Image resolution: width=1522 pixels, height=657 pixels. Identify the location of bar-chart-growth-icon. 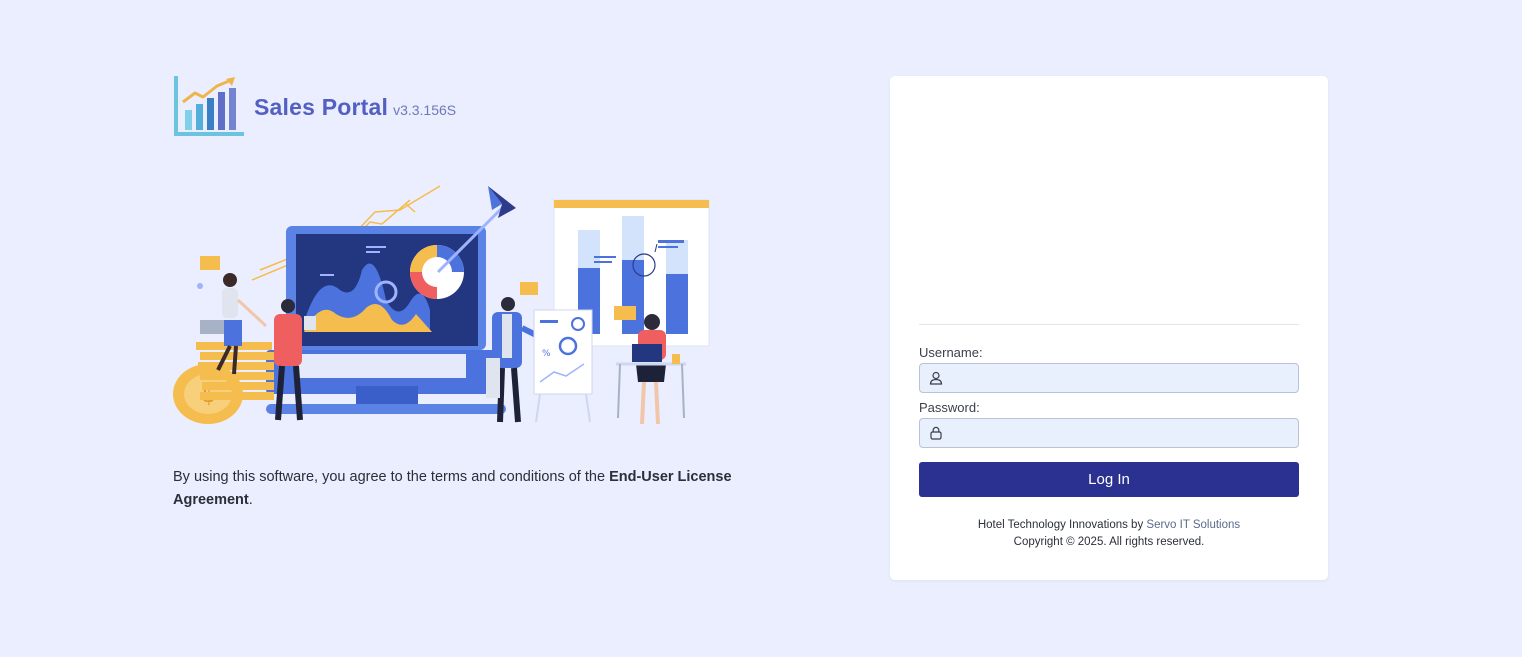
(209, 106).